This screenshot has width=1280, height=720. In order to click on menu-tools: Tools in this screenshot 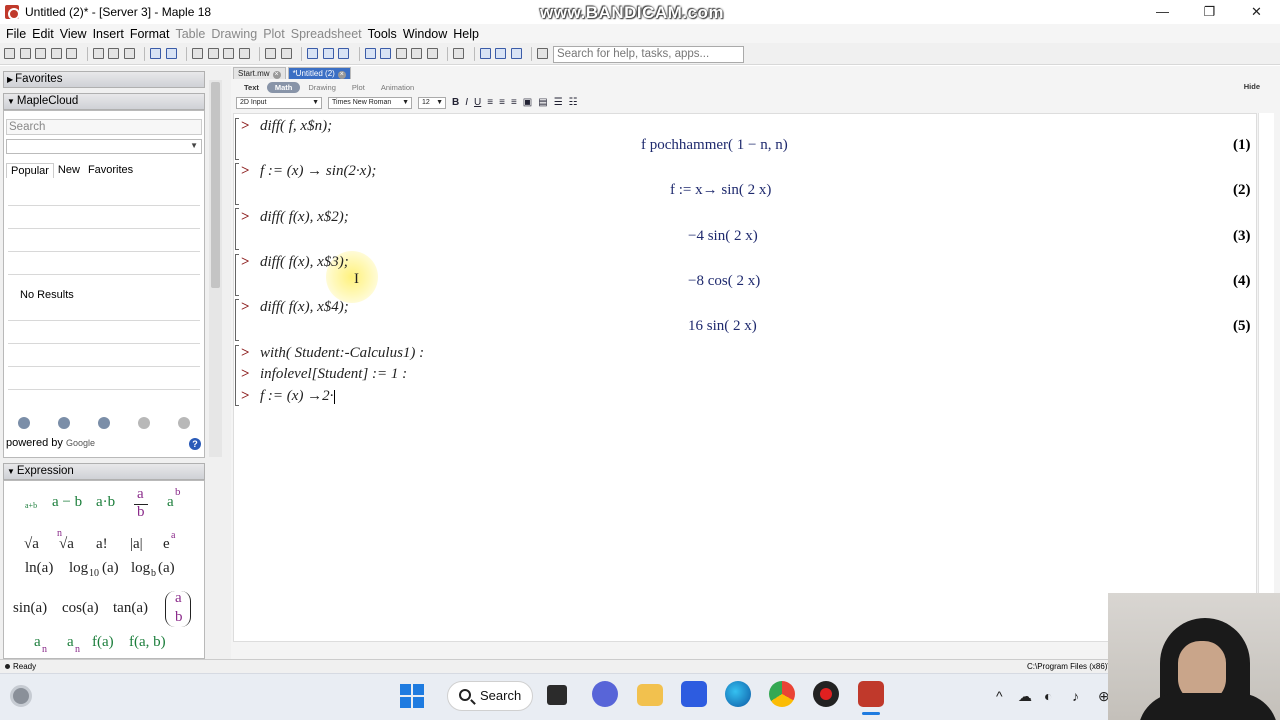, I will do `click(382, 34)`.